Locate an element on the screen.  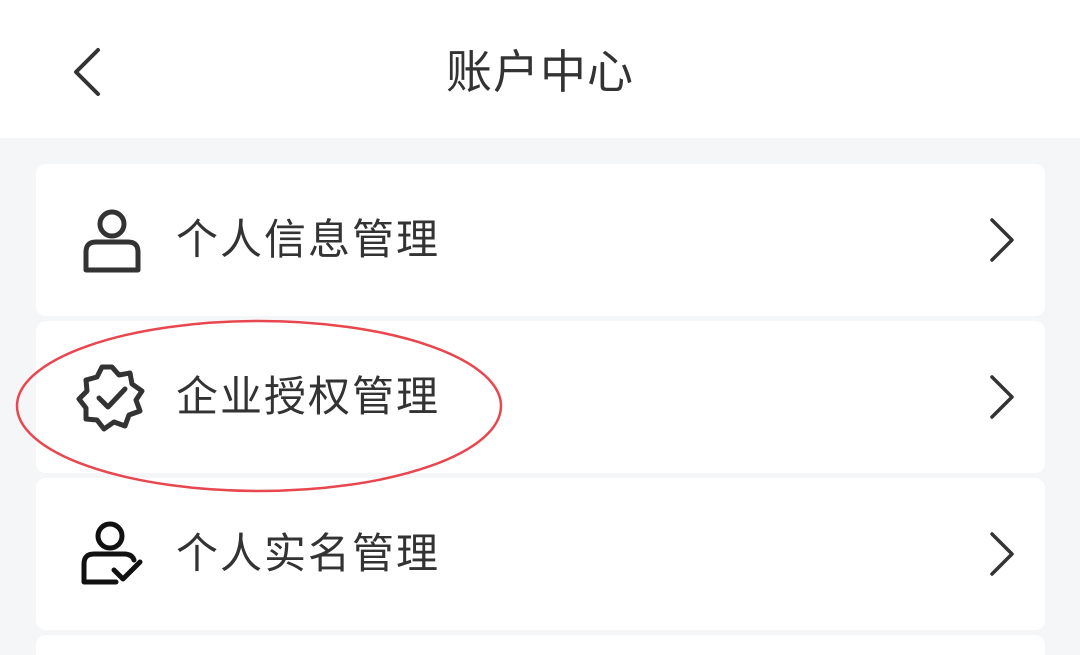
menu-item-label: 个人信息管理 is located at coordinates (308, 239).